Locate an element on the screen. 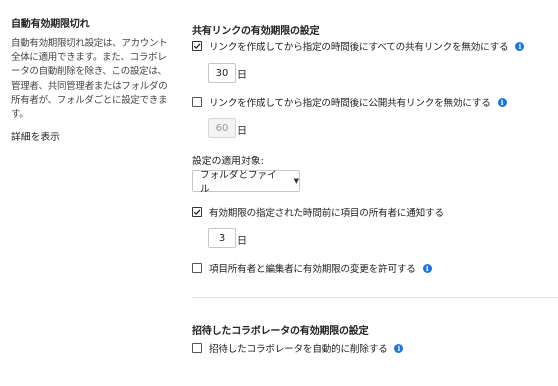 Image resolution: width=558 pixels, height=386 pixels. caret-down-icon: ▼ is located at coordinates (296, 181).